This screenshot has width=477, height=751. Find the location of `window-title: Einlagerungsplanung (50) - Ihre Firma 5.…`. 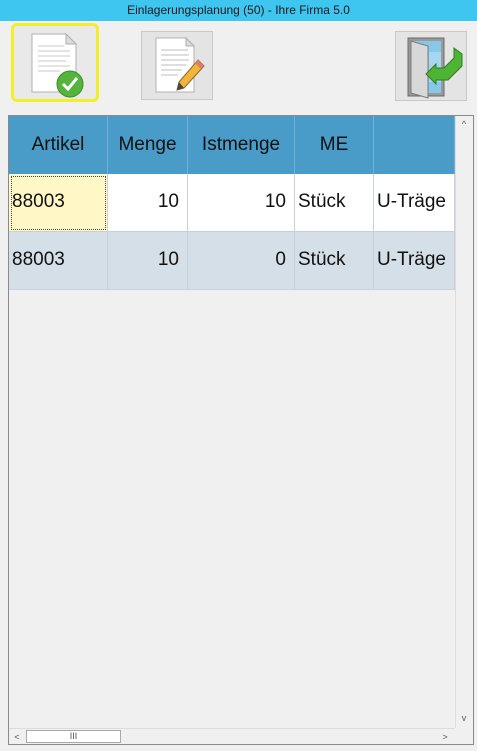

window-title: Einlagerungsplanung (50) - Ihre Firma 5.… is located at coordinates (238, 10).